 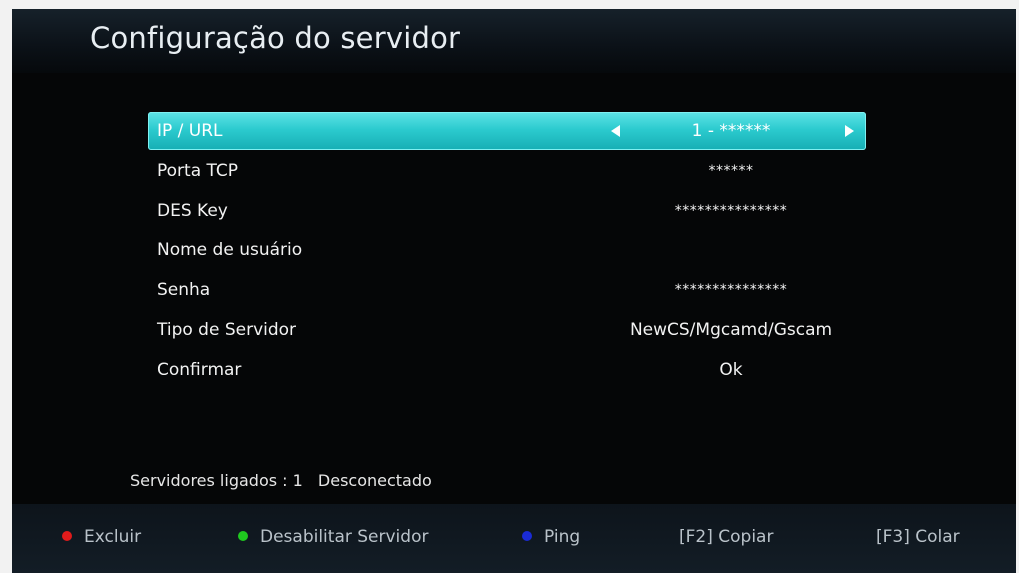 What do you see at coordinates (507, 330) in the screenshot?
I see `menu-item-tipo-de-servidor: Tipo de Servidor NewCS/Mgcamd/Gscam` at bounding box center [507, 330].